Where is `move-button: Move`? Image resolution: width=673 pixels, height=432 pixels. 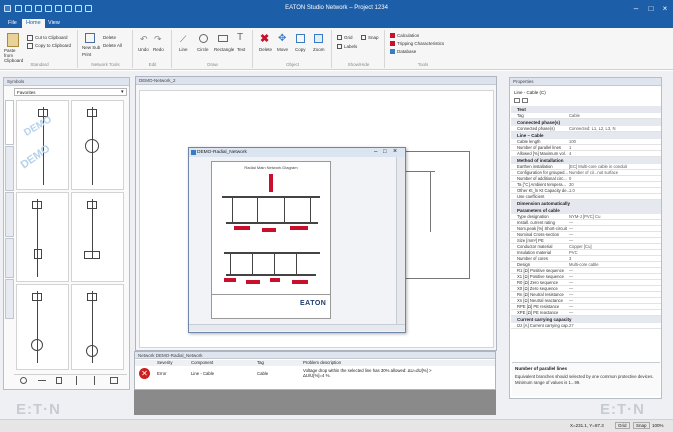
move-button: Move is located at coordinates (282, 49).